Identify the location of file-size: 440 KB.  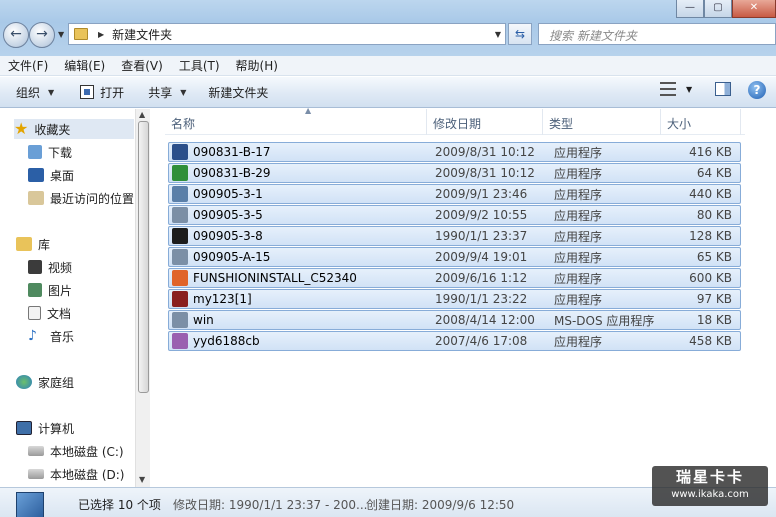
(710, 194).